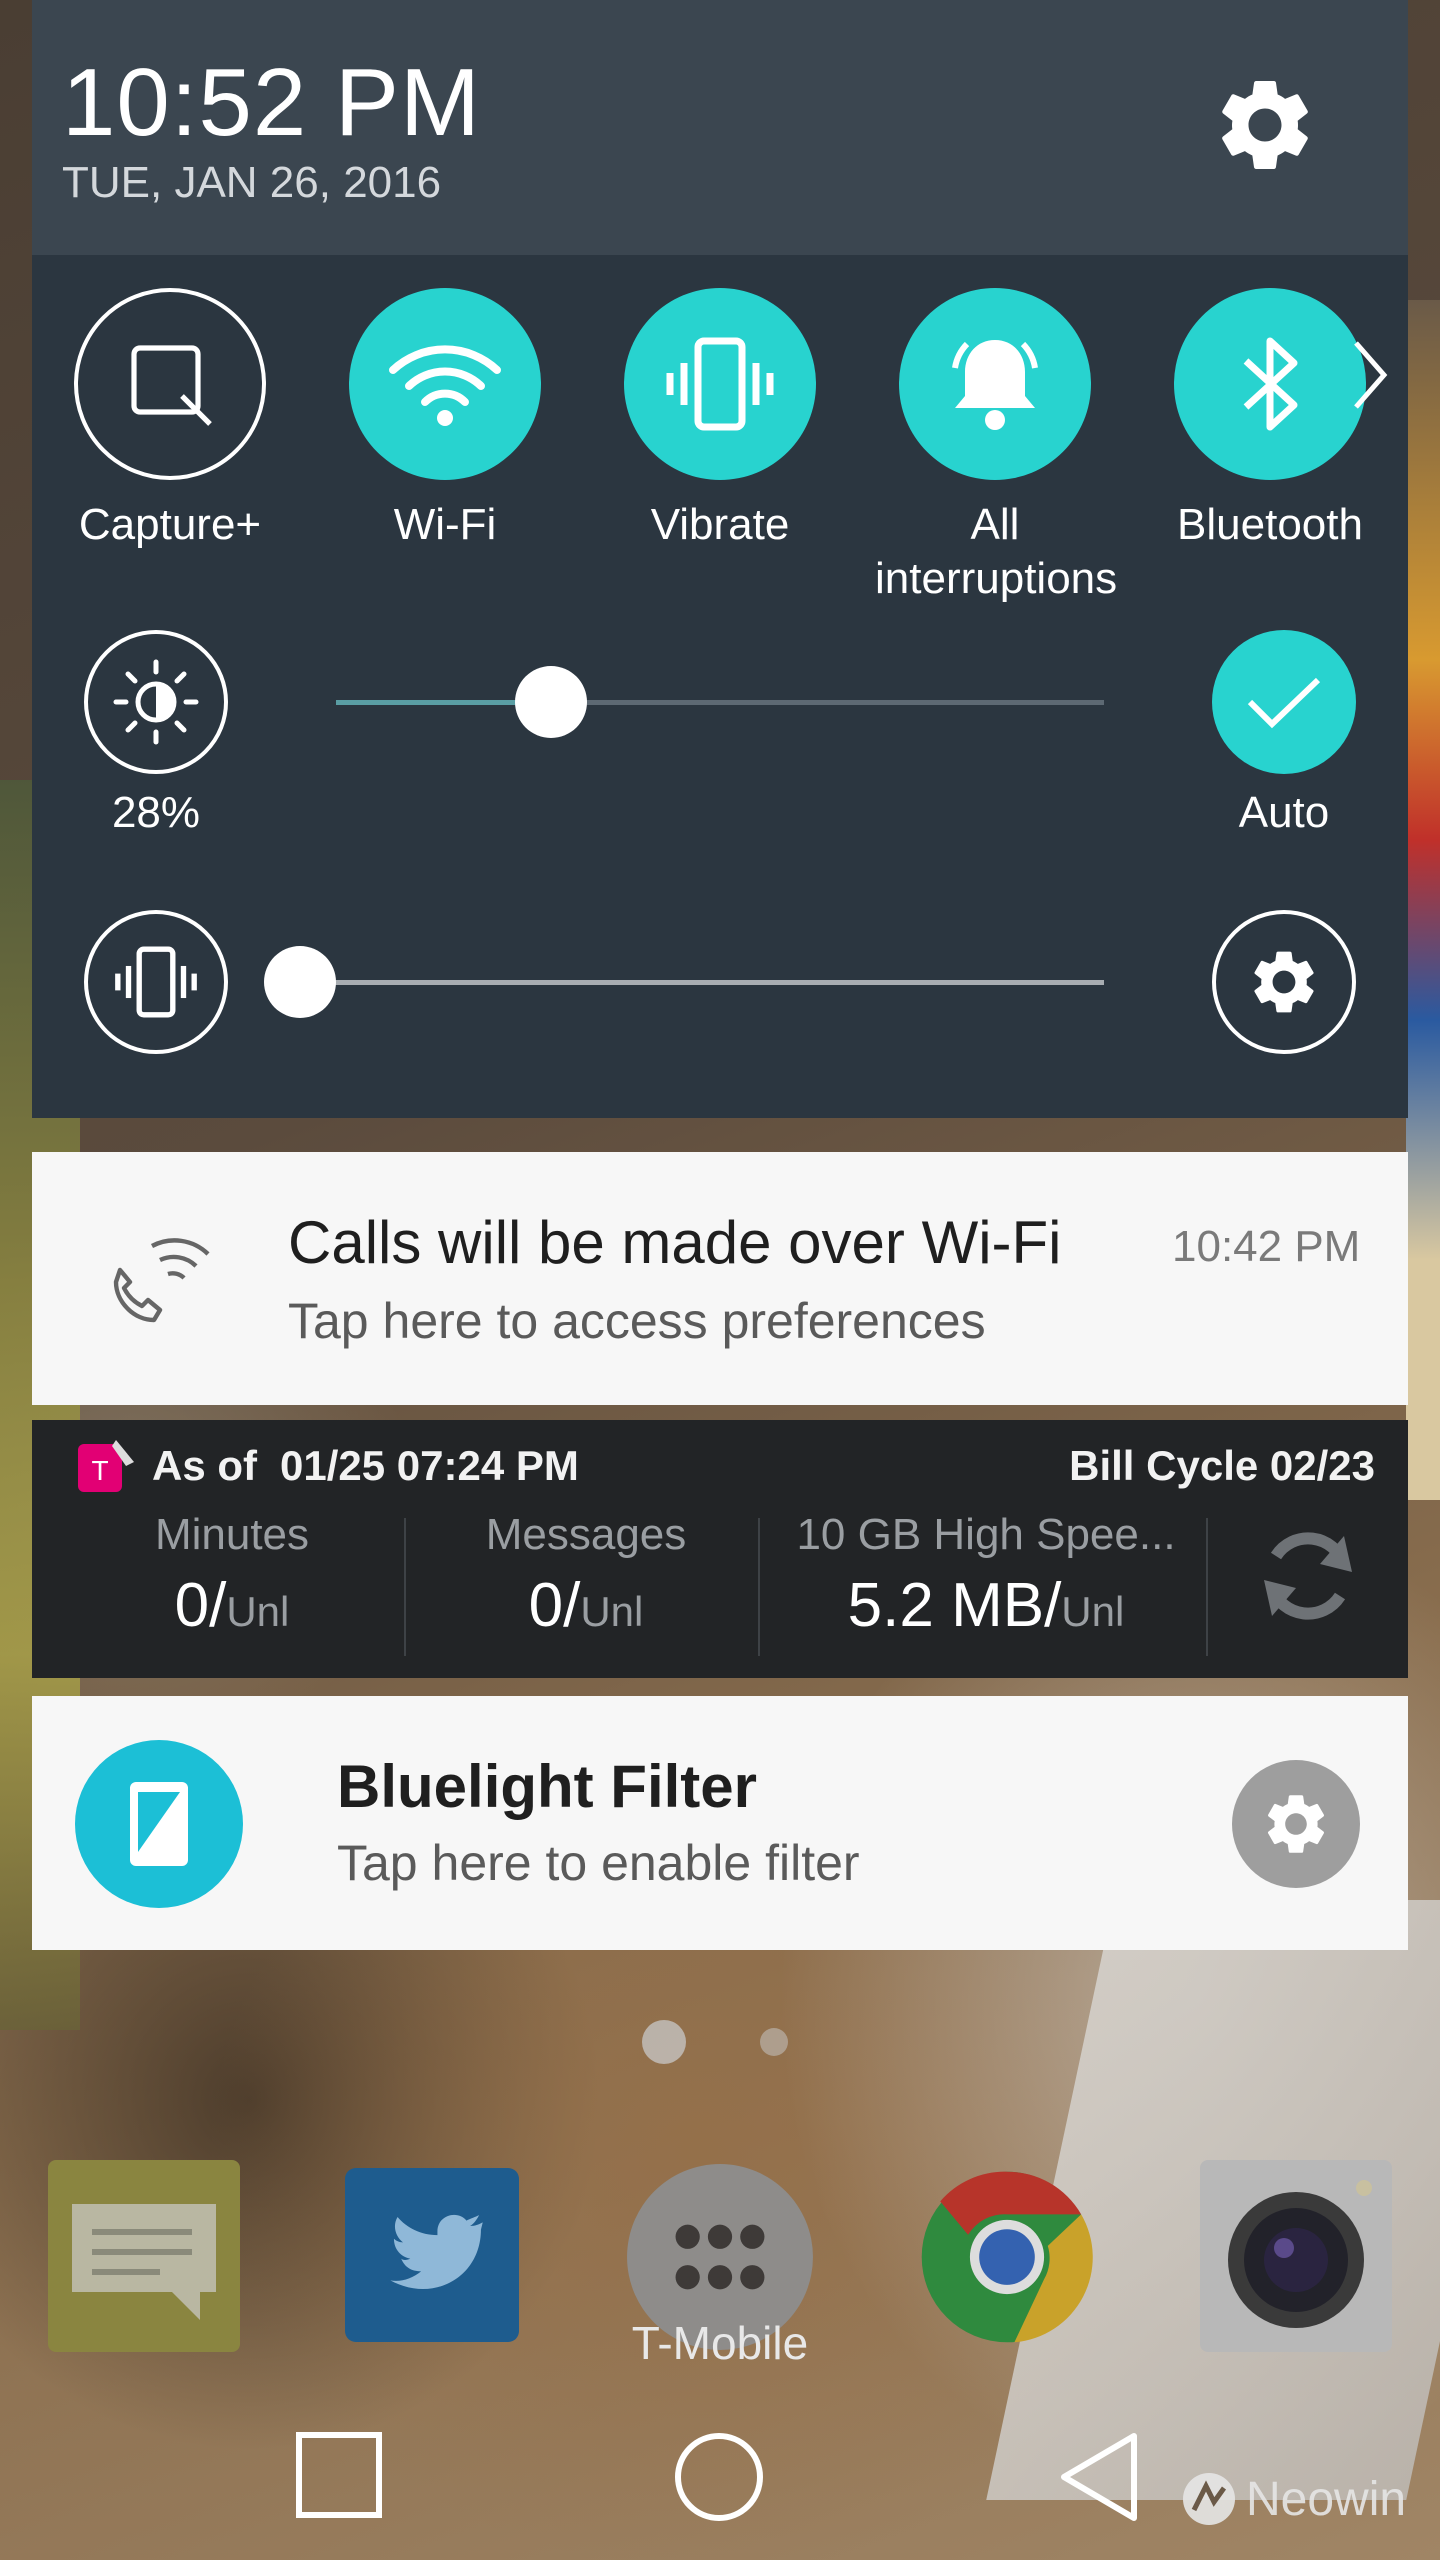  Describe the element at coordinates (159, 1824) in the screenshot. I see `bluelight-filter-icon` at that location.